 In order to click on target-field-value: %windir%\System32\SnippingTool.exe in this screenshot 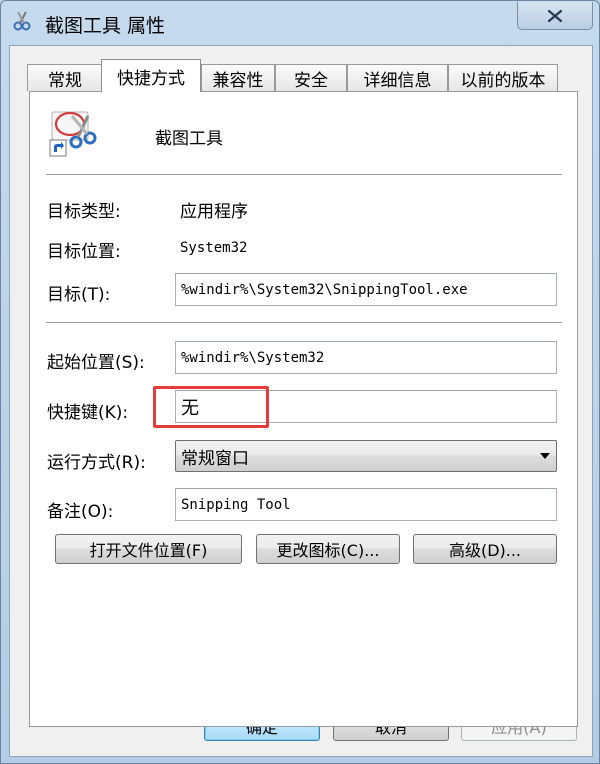, I will do `click(324, 289)`.